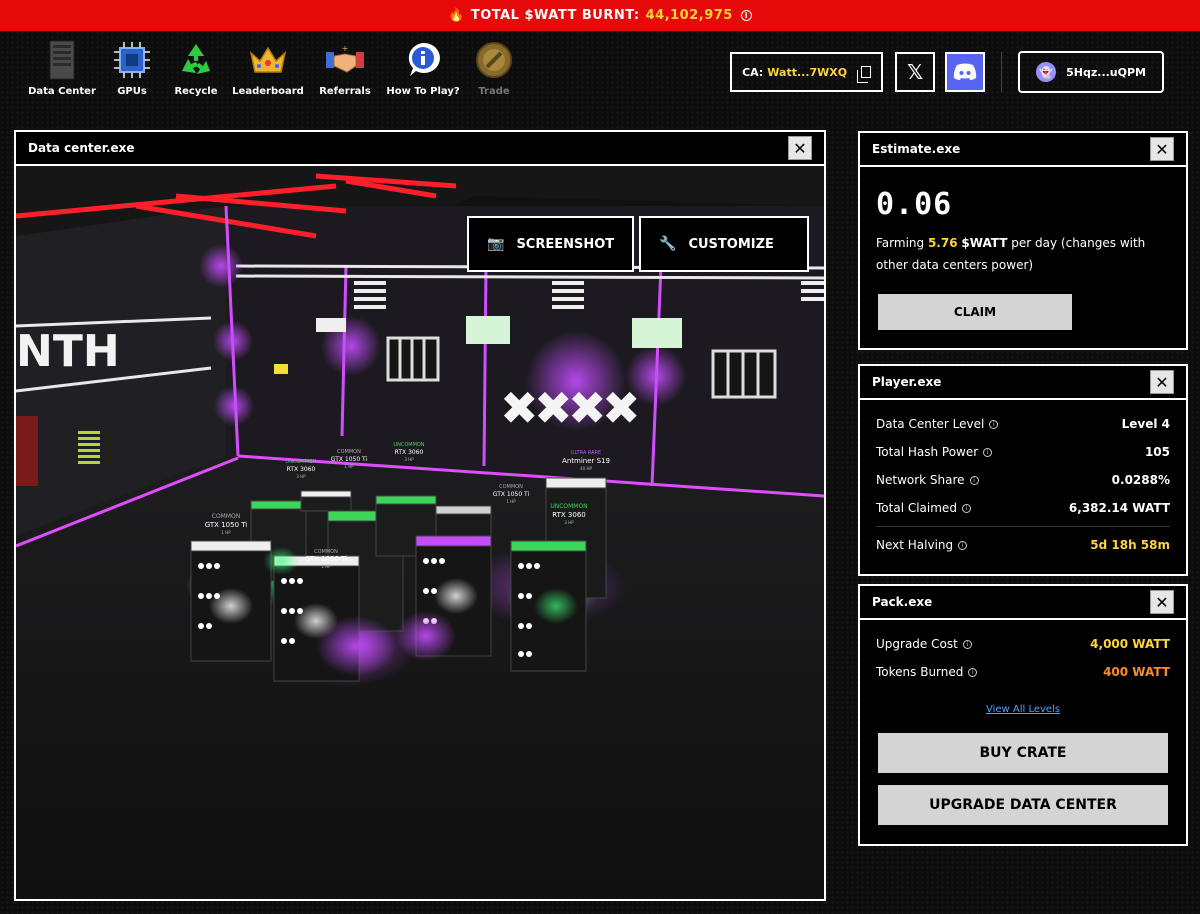  Describe the element at coordinates (1023, 526) in the screenshot. I see `divider` at that location.